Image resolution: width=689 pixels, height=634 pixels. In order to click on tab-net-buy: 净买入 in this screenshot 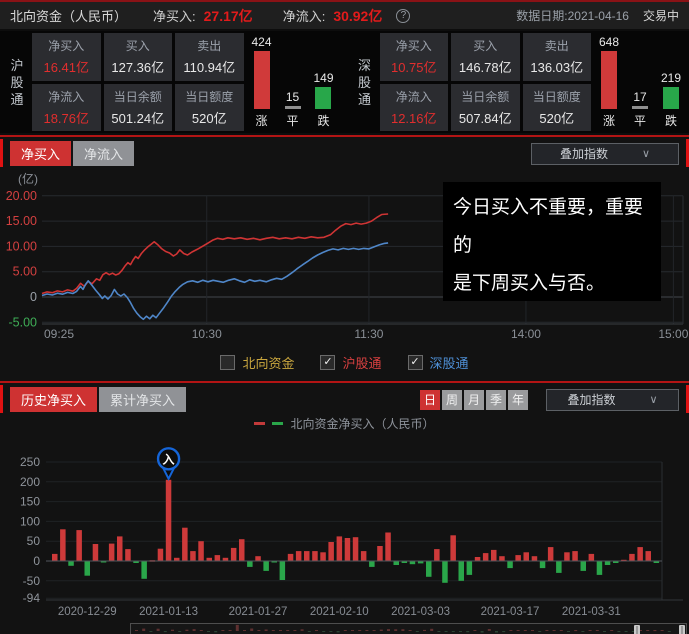, I will do `click(41, 153)`.